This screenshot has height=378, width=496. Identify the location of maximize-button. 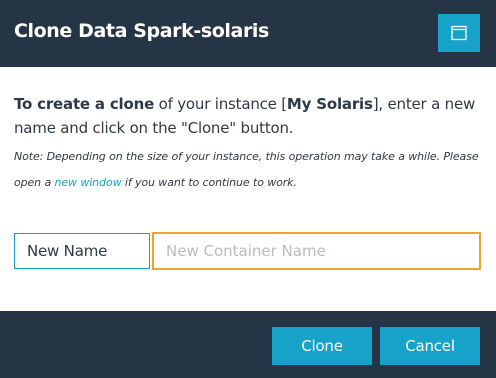
(459, 33).